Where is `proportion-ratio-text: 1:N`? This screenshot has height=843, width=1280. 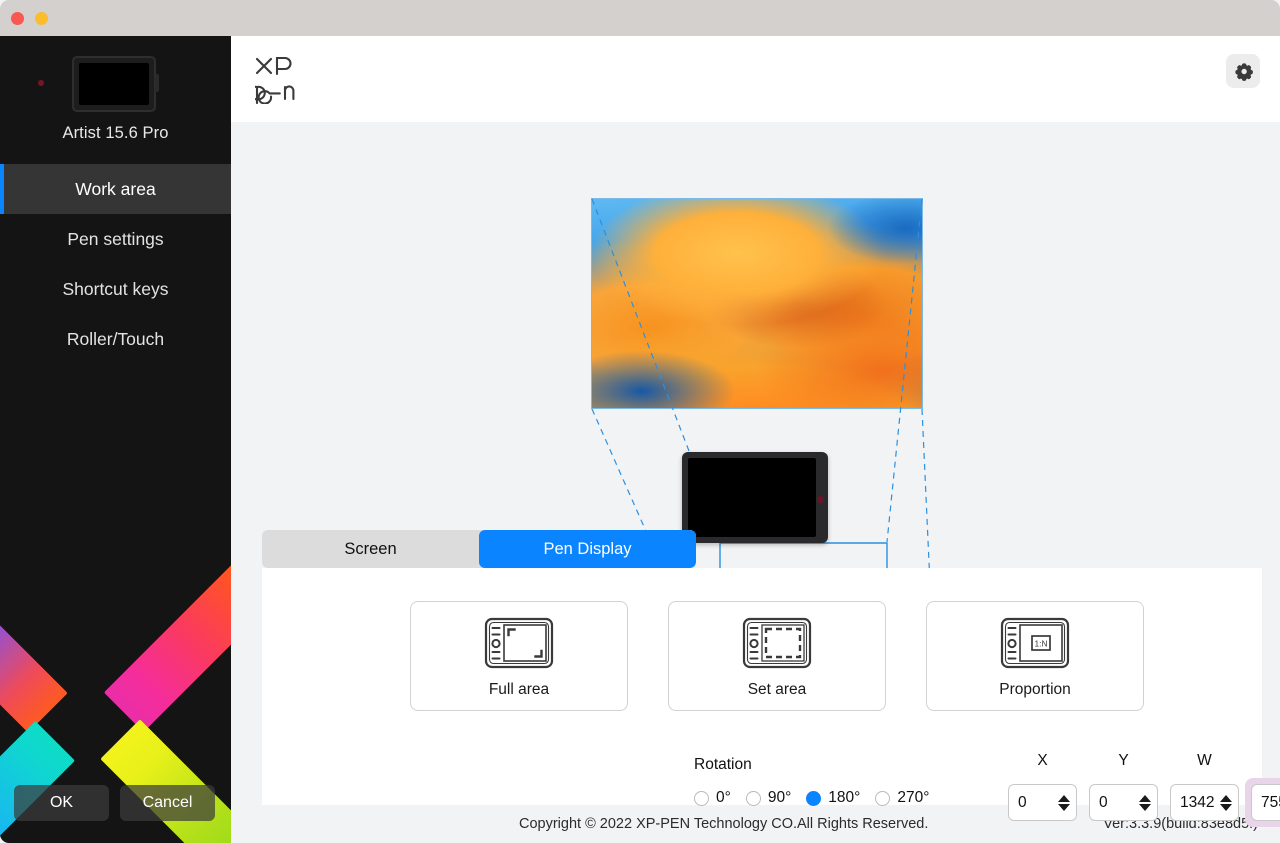
proportion-ratio-text: 1:N is located at coordinates (1040, 643).